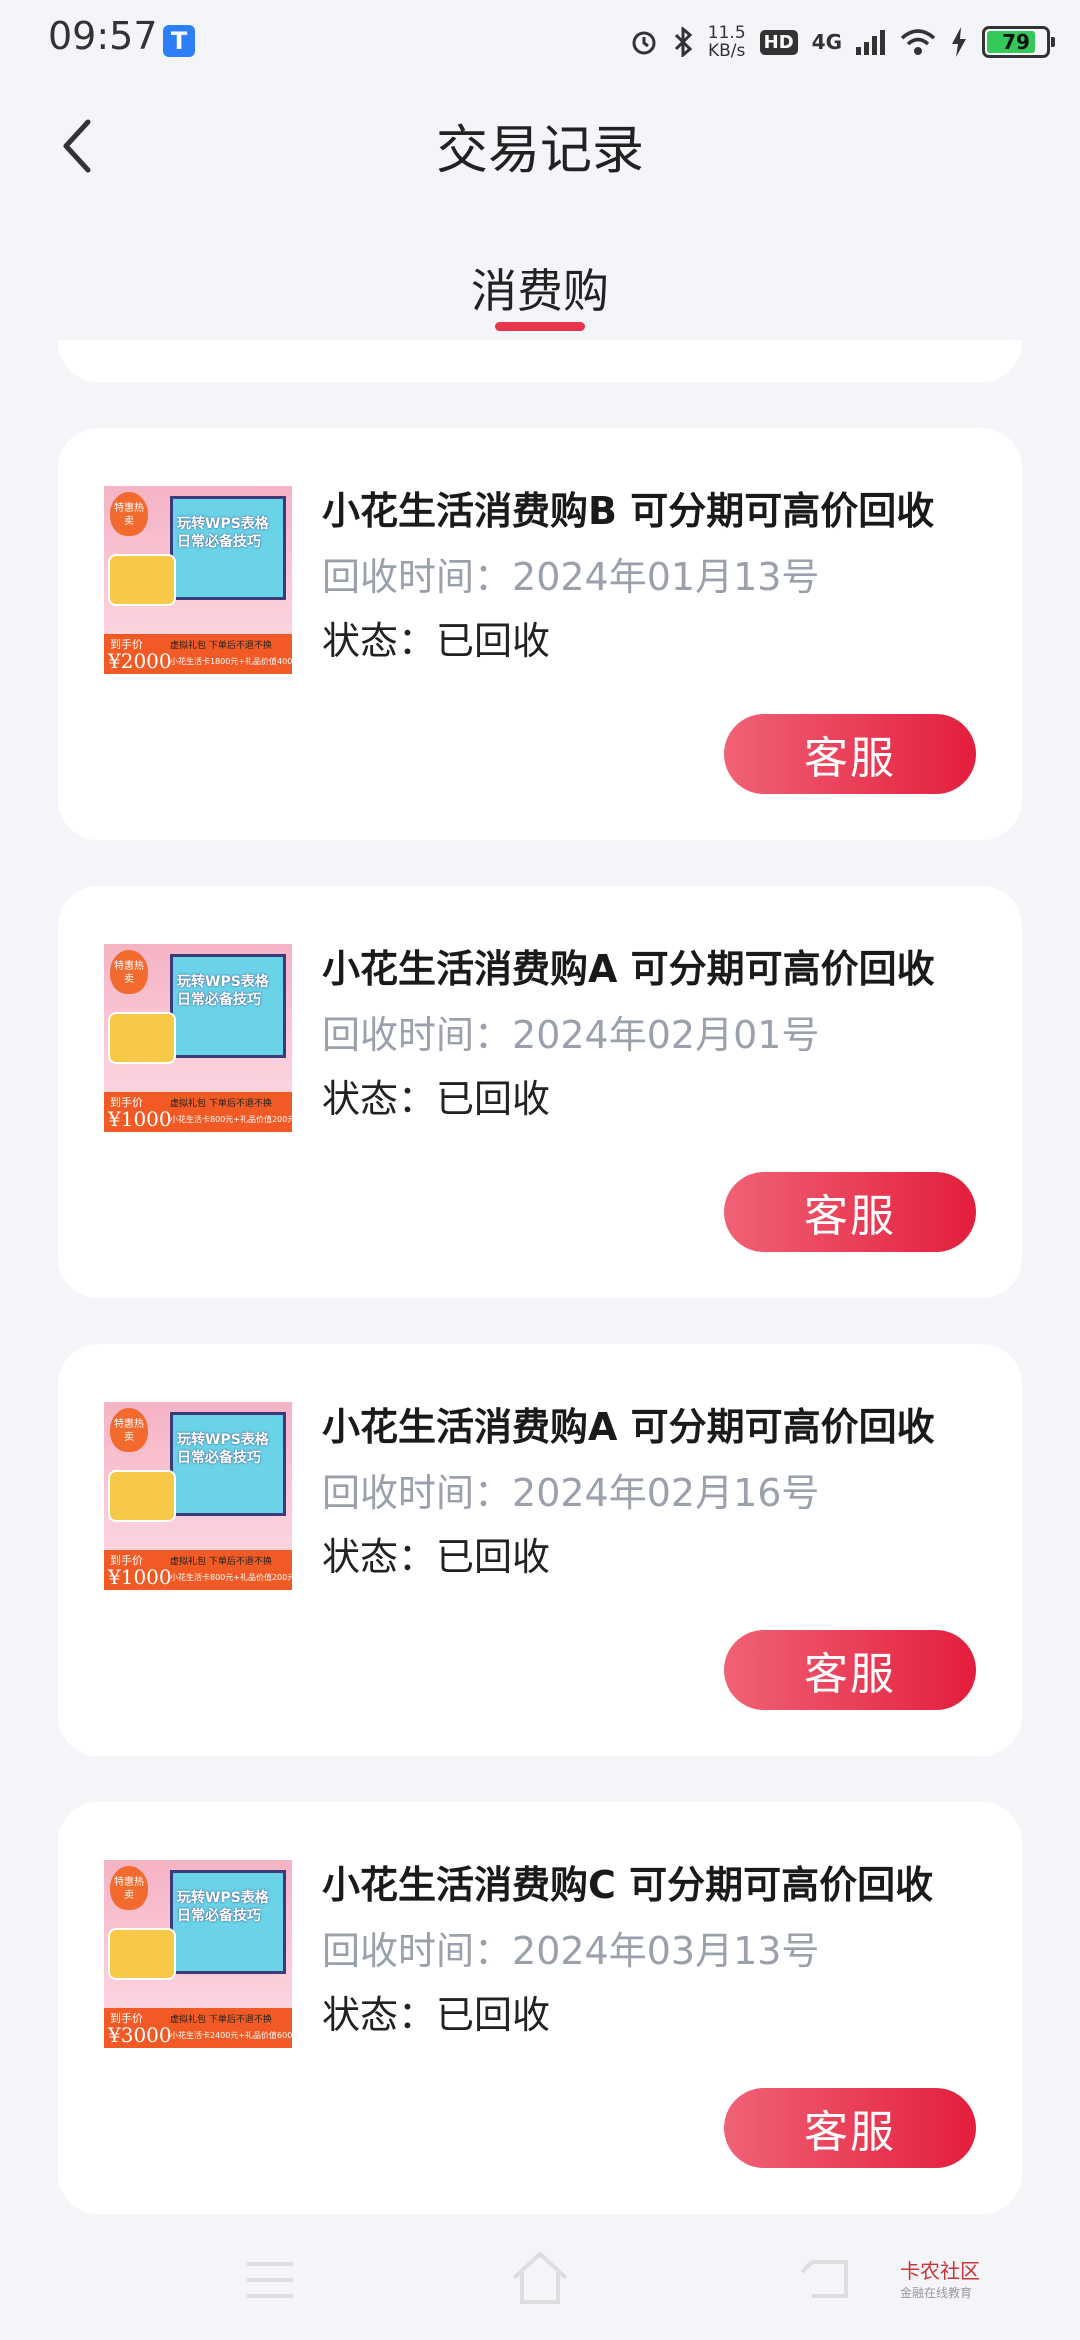  I want to click on watermark-sub: 金融在线教育, so click(936, 2293).